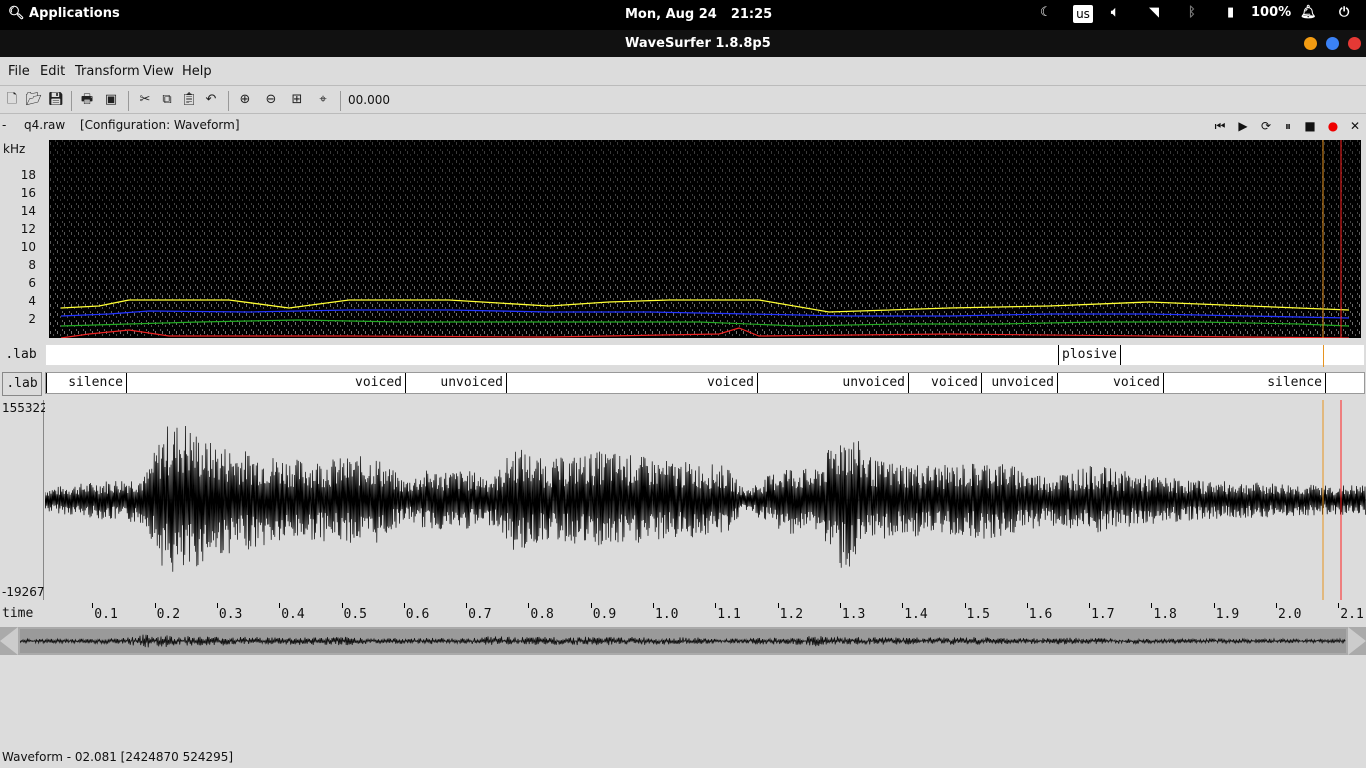 The height and width of the screenshot is (768, 1366). Describe the element at coordinates (9, 641) in the screenshot. I see `scroll-left-arrow` at that location.